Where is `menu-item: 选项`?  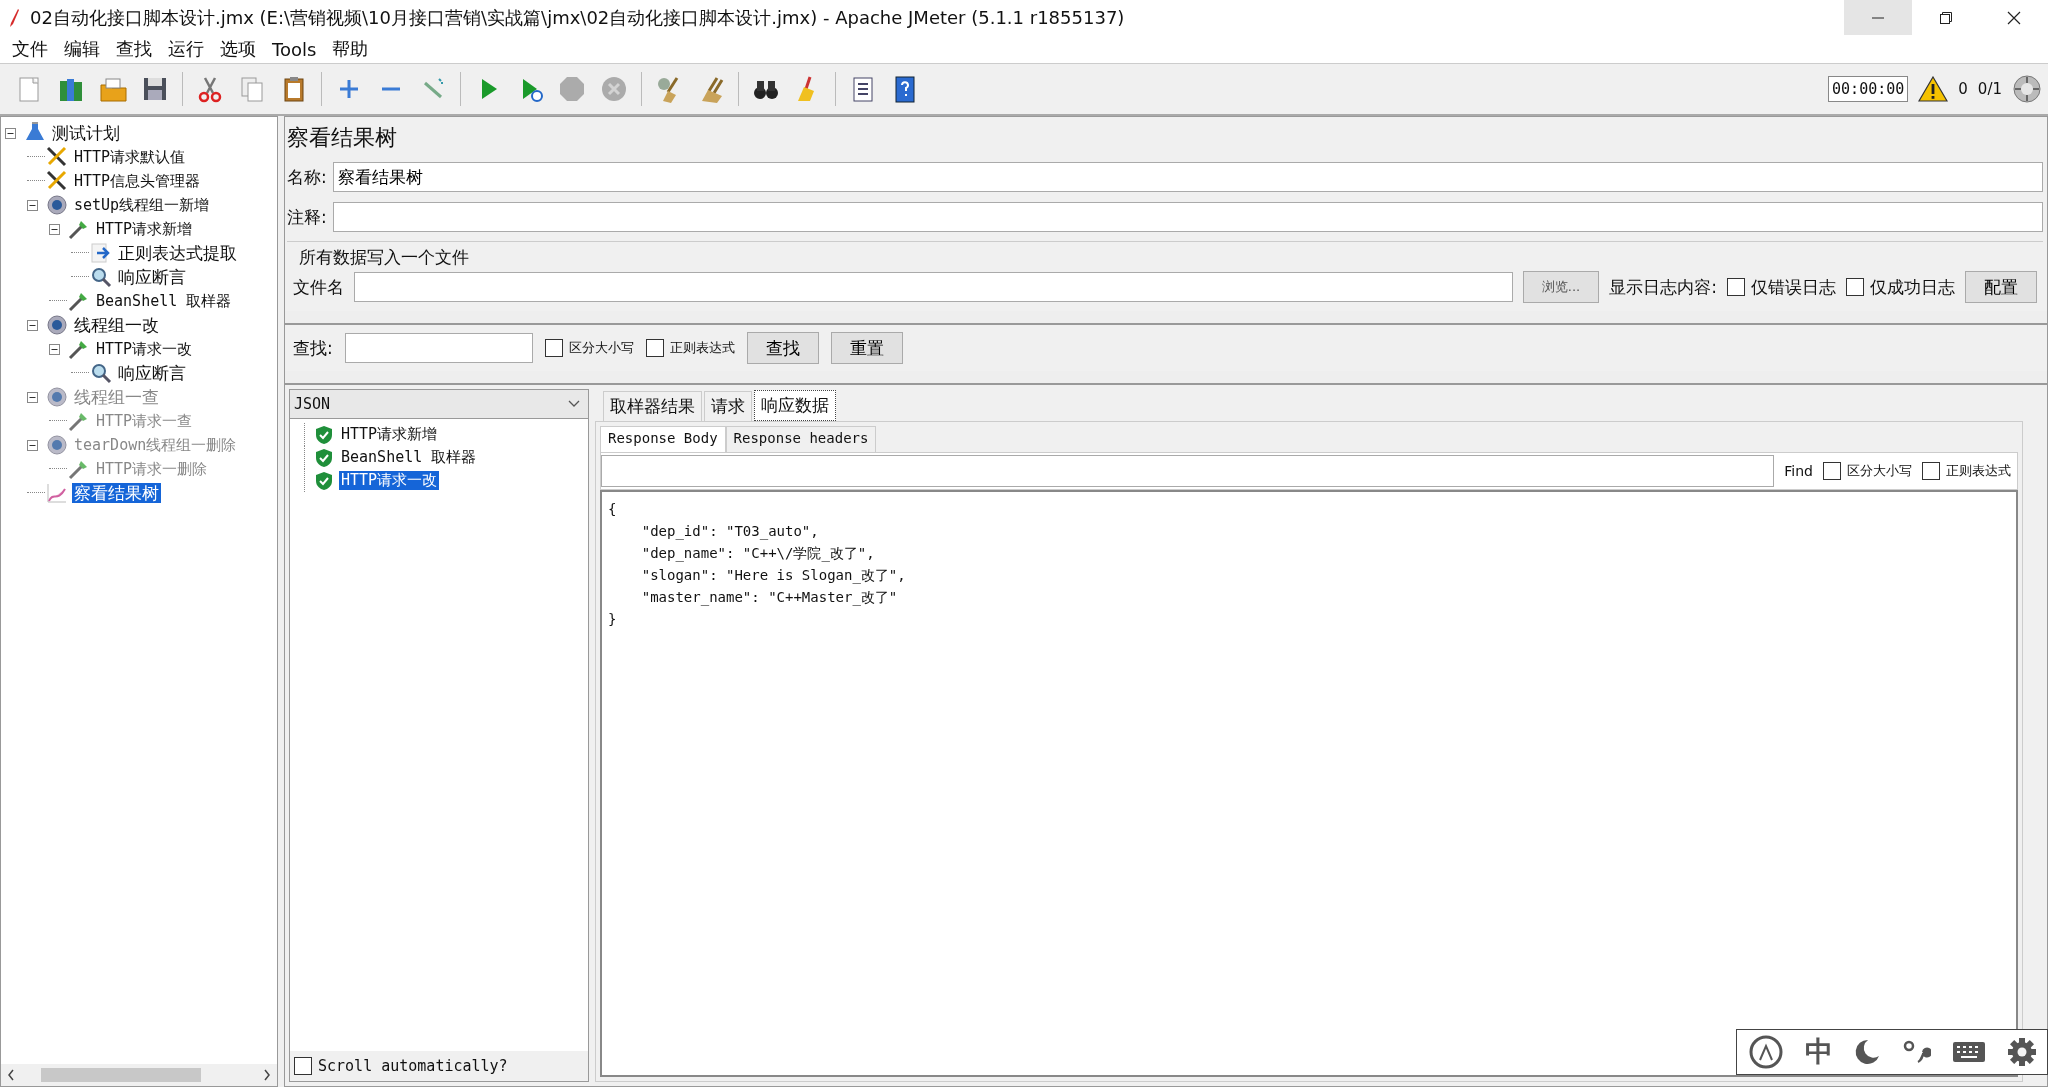
menu-item: 选项 is located at coordinates (238, 49).